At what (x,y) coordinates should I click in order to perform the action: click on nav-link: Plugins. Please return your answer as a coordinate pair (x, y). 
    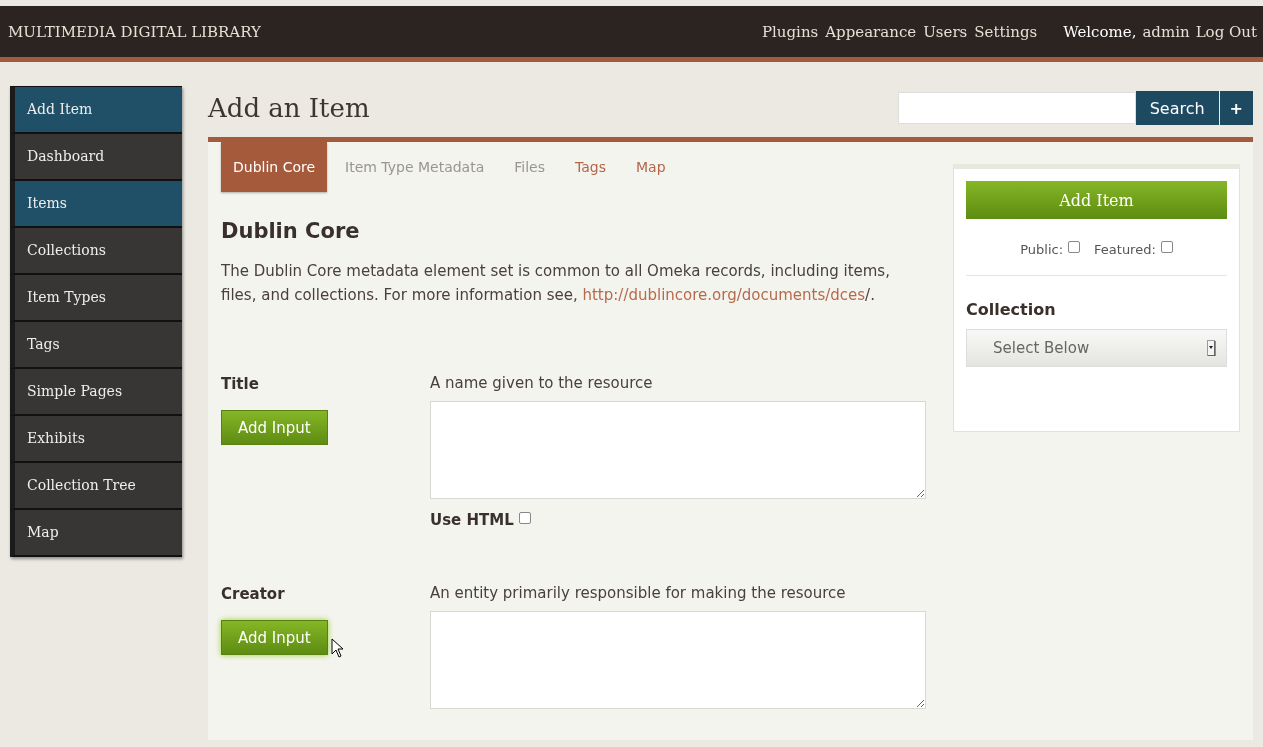
    Looking at the image, I should click on (790, 31).